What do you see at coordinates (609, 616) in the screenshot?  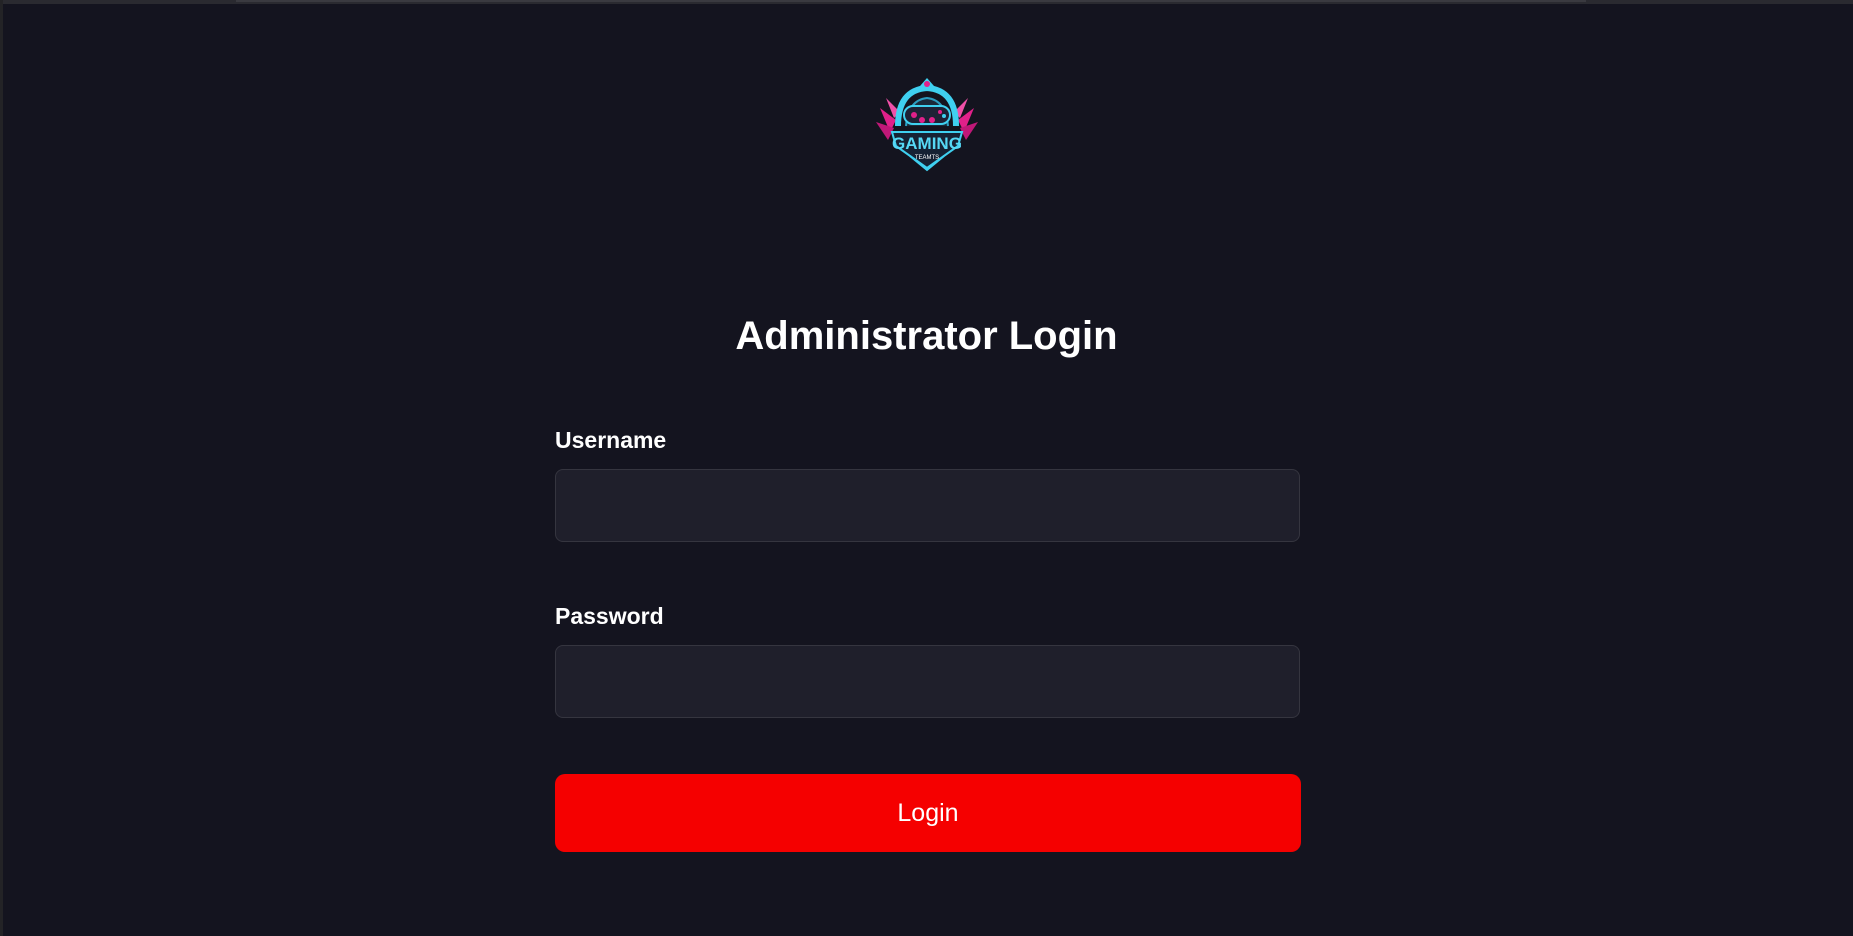 I see `password-label: Password` at bounding box center [609, 616].